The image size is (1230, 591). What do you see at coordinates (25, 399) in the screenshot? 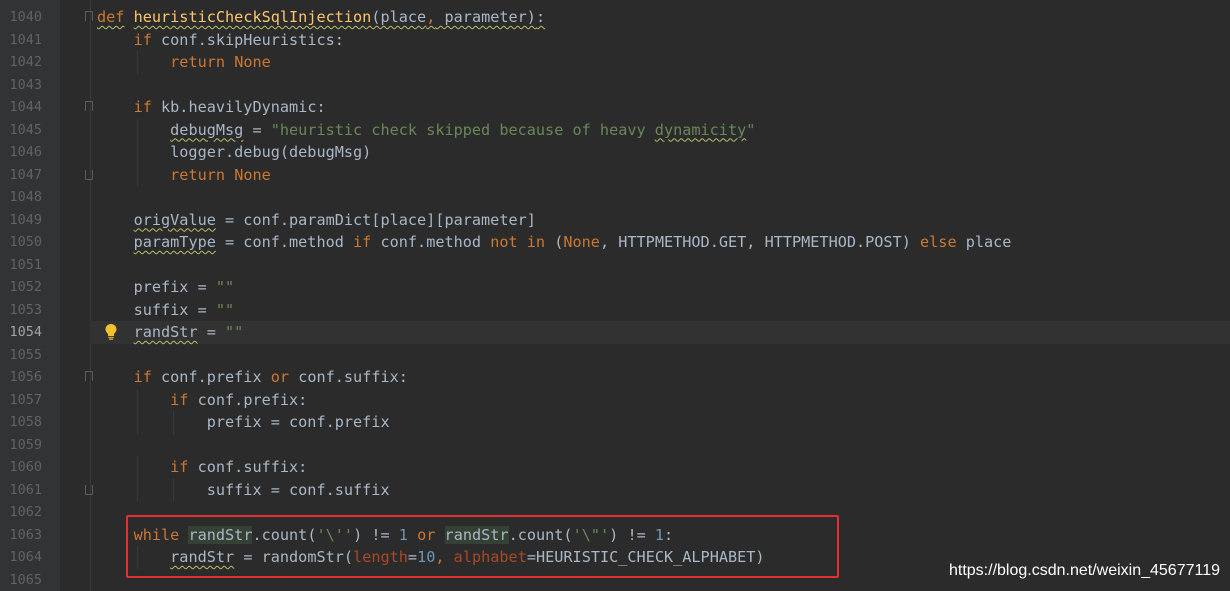
I see `line-number: 1057` at bounding box center [25, 399].